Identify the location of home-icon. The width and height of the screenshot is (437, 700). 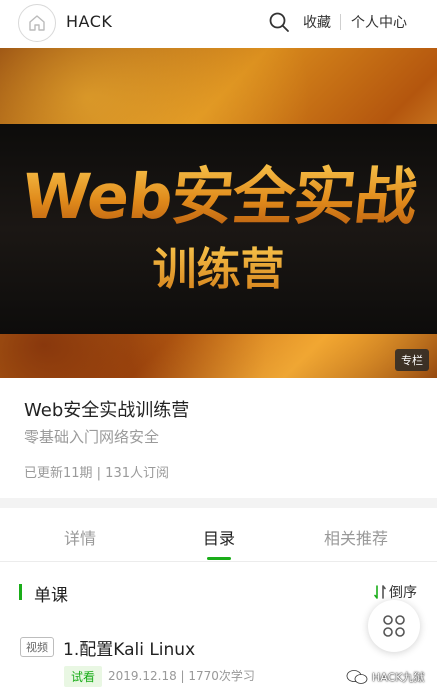
(37, 23).